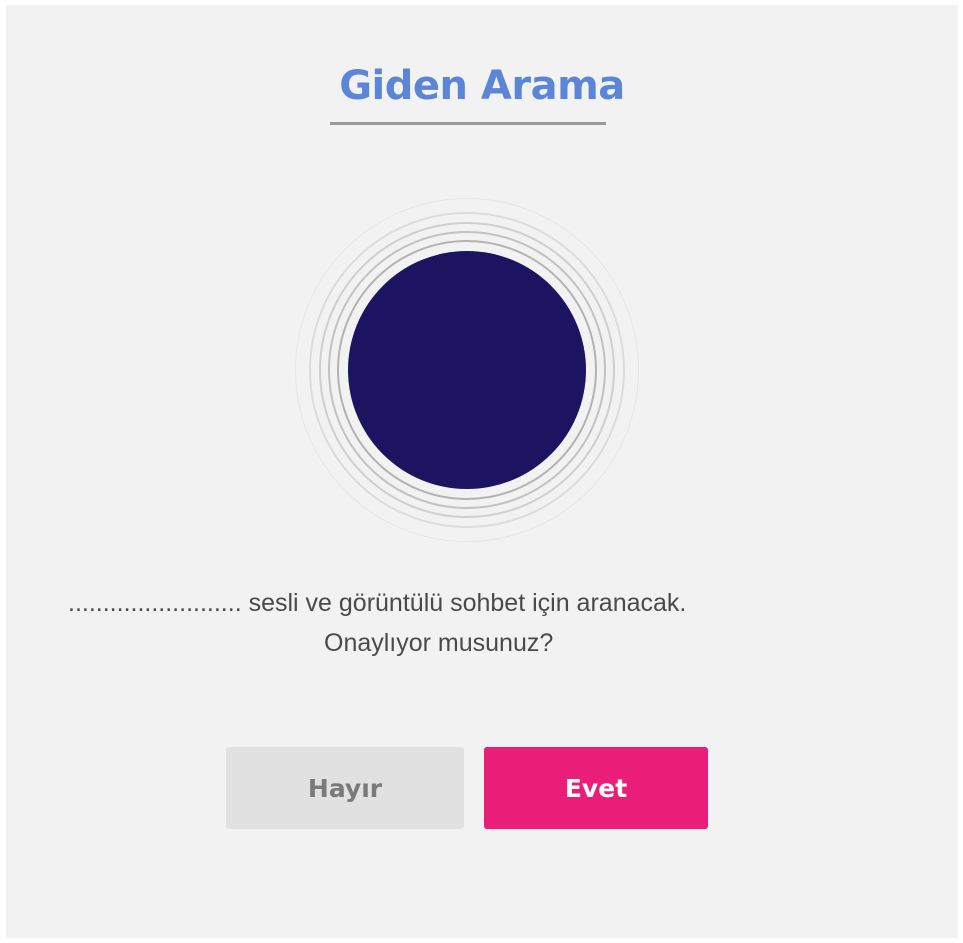 The image size is (963, 943). Describe the element at coordinates (596, 788) in the screenshot. I see `yes-button: Evet` at that location.